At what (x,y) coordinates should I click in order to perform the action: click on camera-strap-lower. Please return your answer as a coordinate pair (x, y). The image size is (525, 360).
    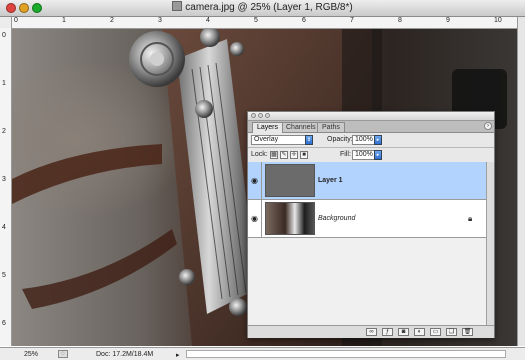
    Looking at the image, I should click on (99, 269).